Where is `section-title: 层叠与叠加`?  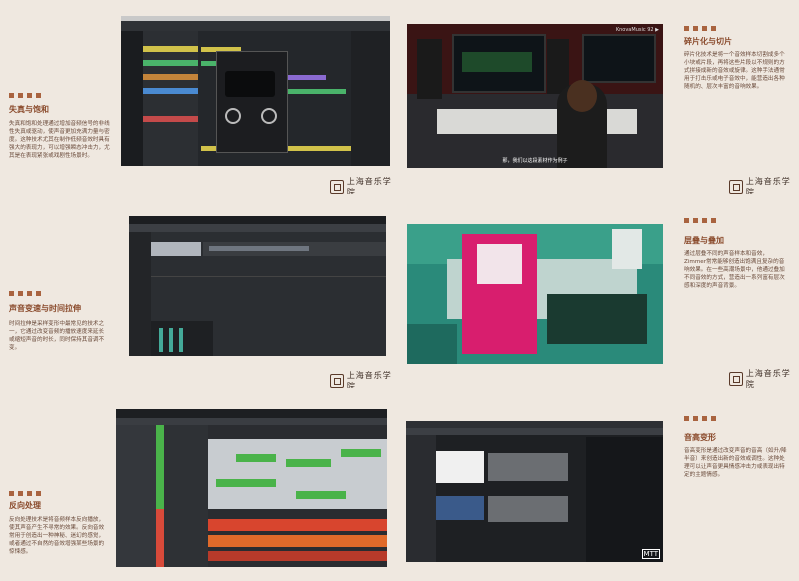 section-title: 层叠与叠加 is located at coordinates (704, 240).